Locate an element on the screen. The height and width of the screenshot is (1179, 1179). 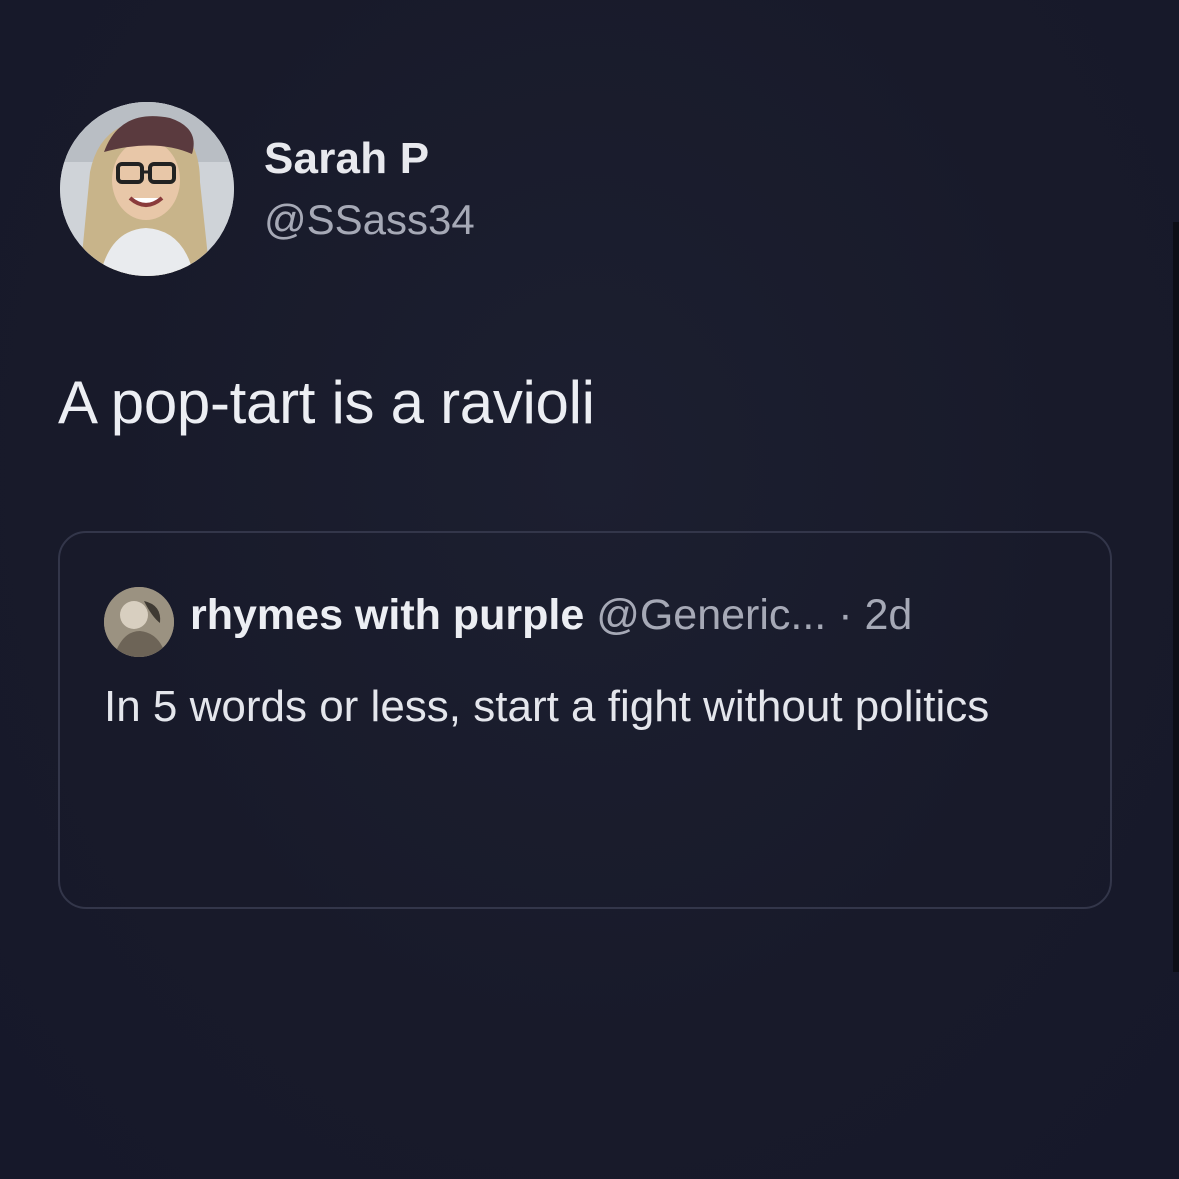
tweet-text: A pop-tart is a ravioli is located at coordinates (326, 402).